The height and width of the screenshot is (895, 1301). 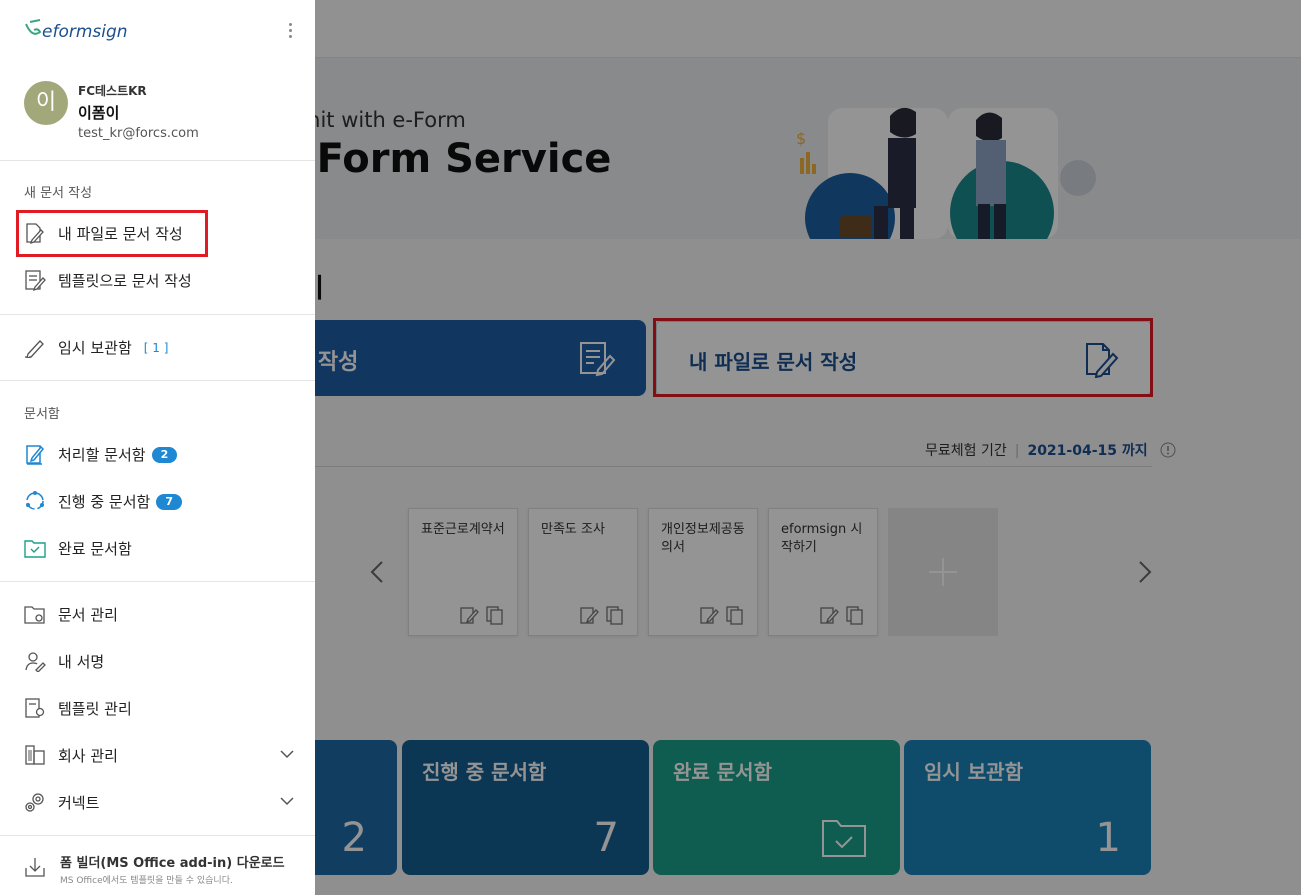 What do you see at coordinates (35, 867) in the screenshot?
I see `download-icon` at bounding box center [35, 867].